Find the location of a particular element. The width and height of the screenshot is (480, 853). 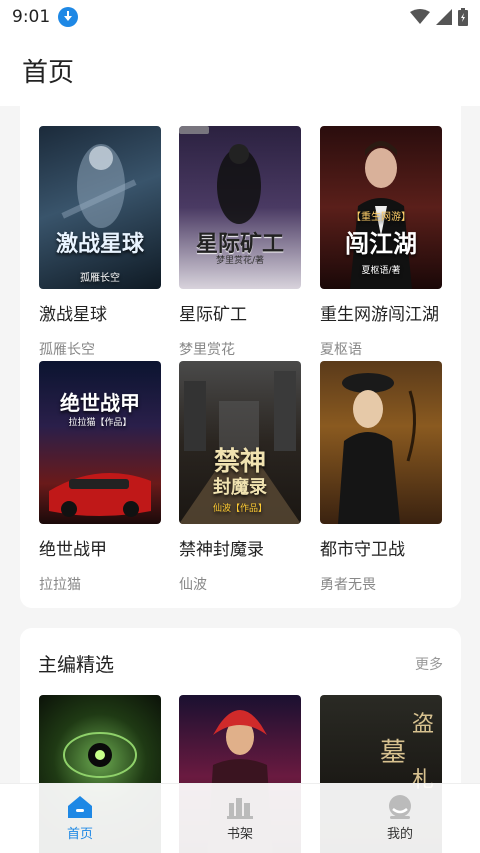

book-cover is located at coordinates (381, 442).